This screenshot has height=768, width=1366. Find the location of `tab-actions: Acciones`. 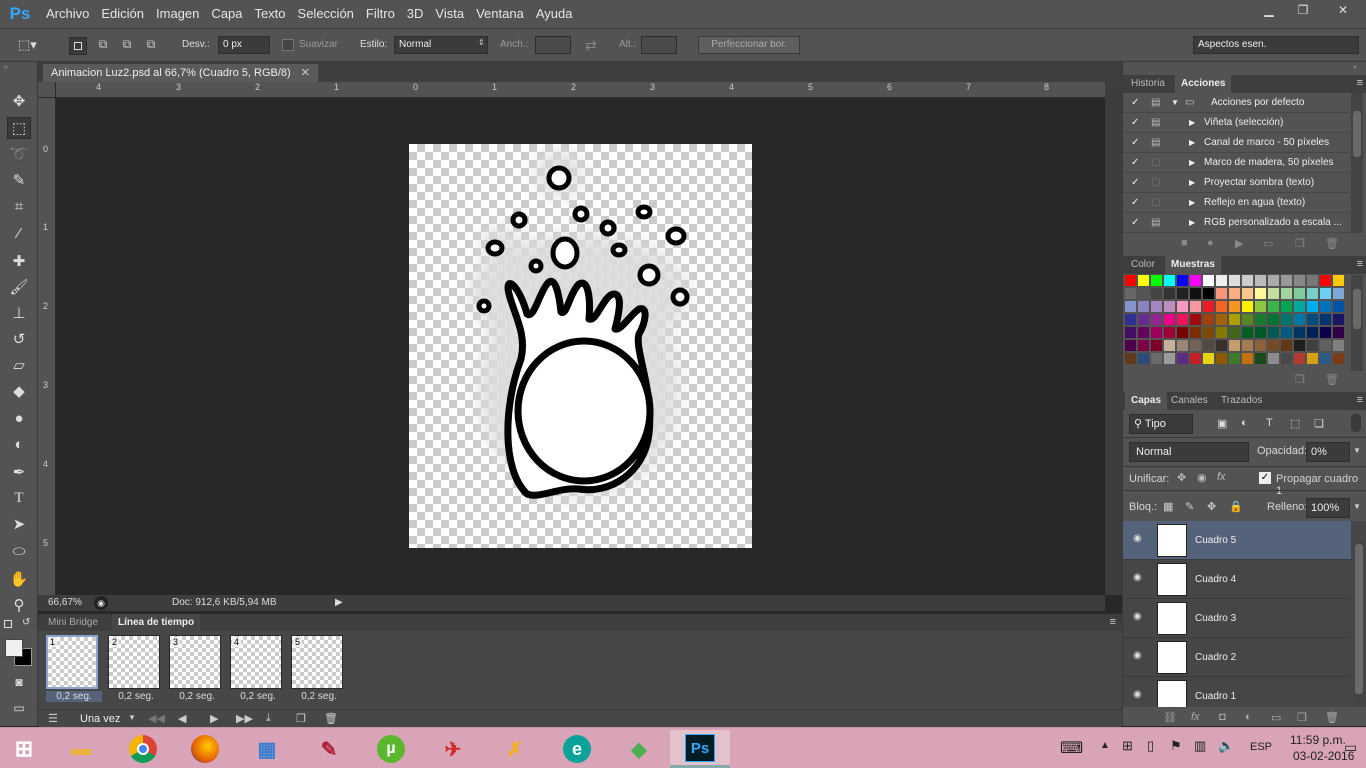

tab-actions: Acciones is located at coordinates (1203, 84).